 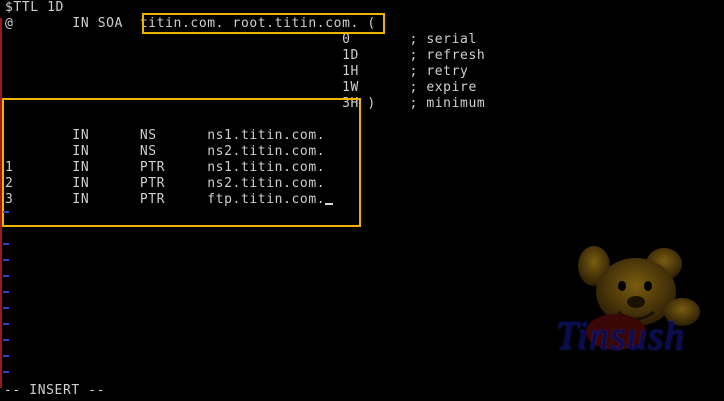 I want to click on wallpaper-signature: Tinsush, so click(x=621, y=335).